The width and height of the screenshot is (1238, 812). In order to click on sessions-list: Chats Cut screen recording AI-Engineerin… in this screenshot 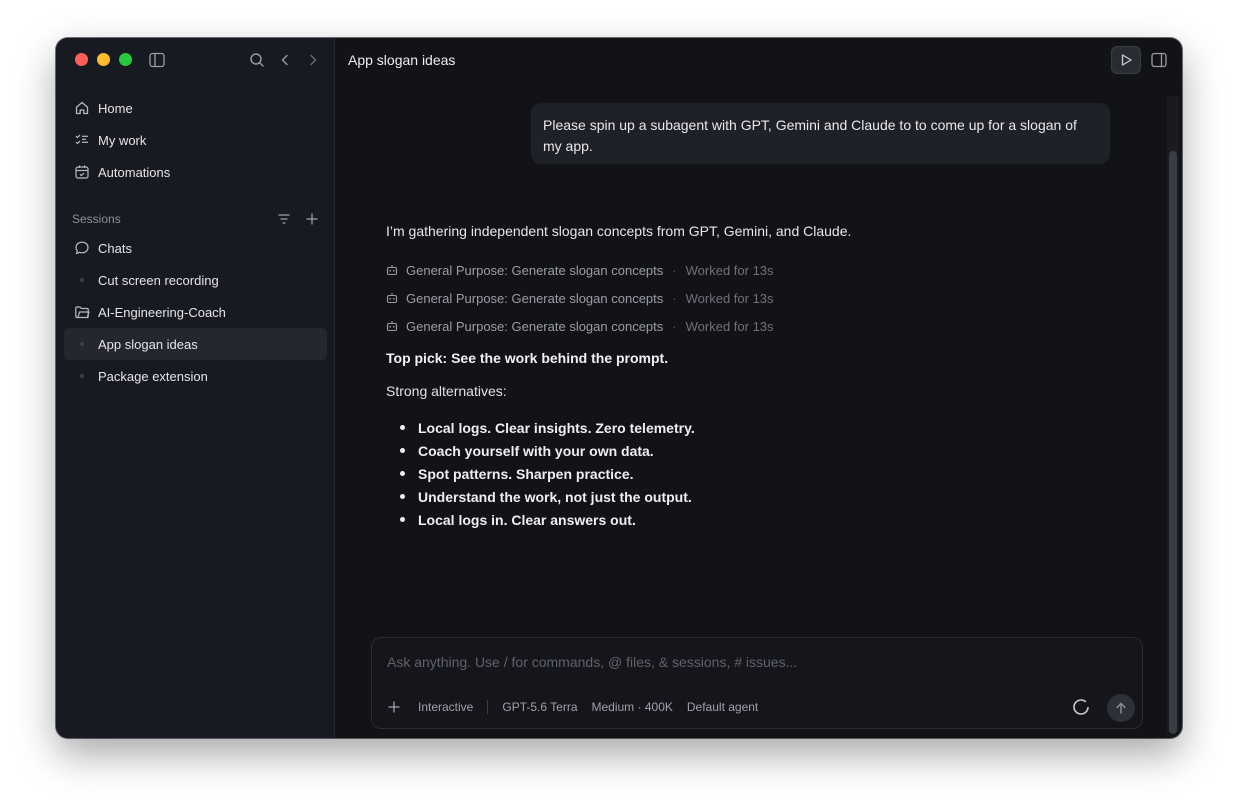, I will do `click(195, 312)`.